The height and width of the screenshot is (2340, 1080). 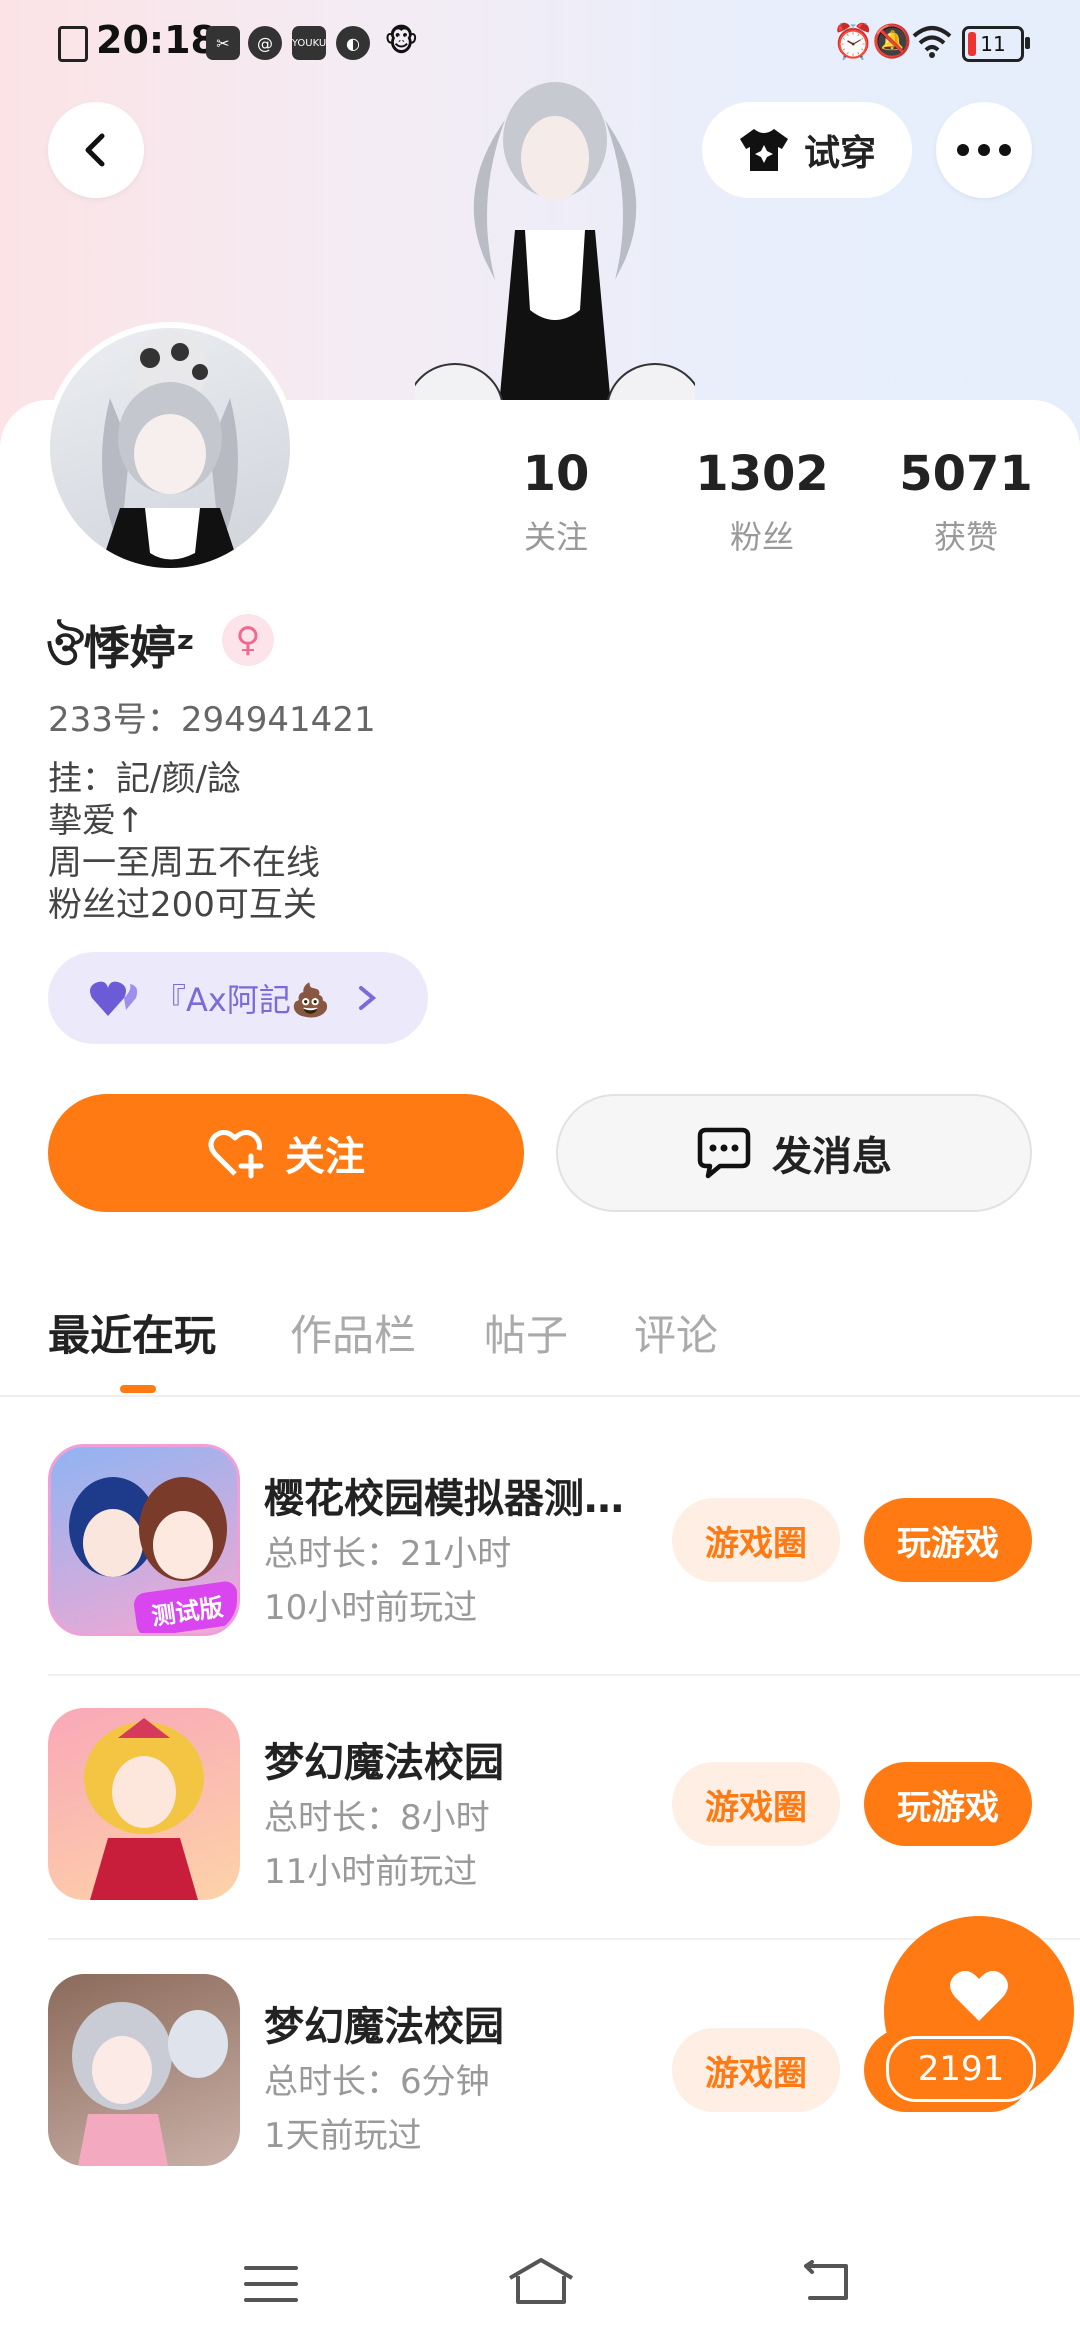 I want to click on user-name: ঔ悸婷ᶻ, so click(x=120, y=648).